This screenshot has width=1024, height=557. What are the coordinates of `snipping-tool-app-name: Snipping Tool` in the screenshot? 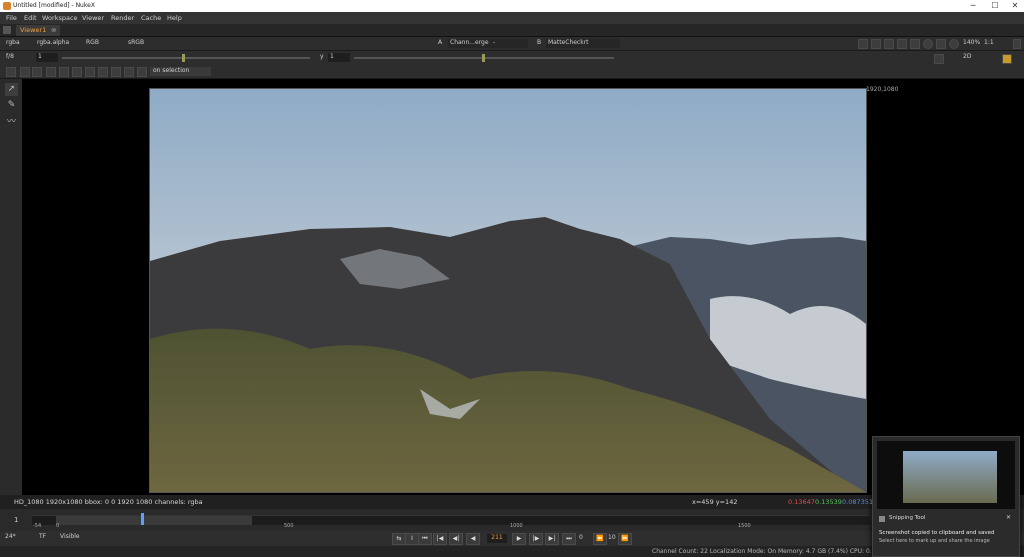 It's located at (907, 518).